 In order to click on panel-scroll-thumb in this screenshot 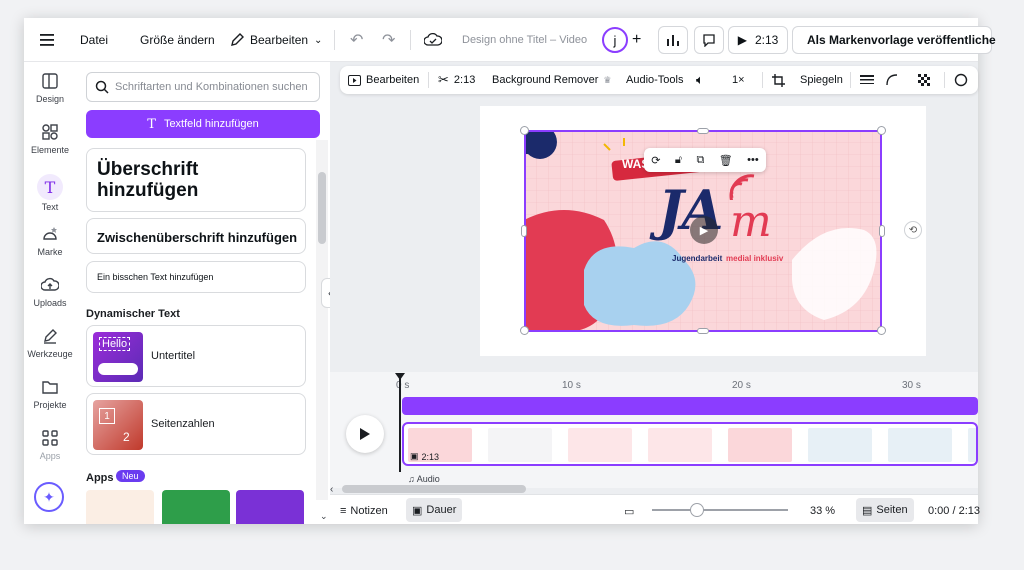, I will do `click(322, 208)`.